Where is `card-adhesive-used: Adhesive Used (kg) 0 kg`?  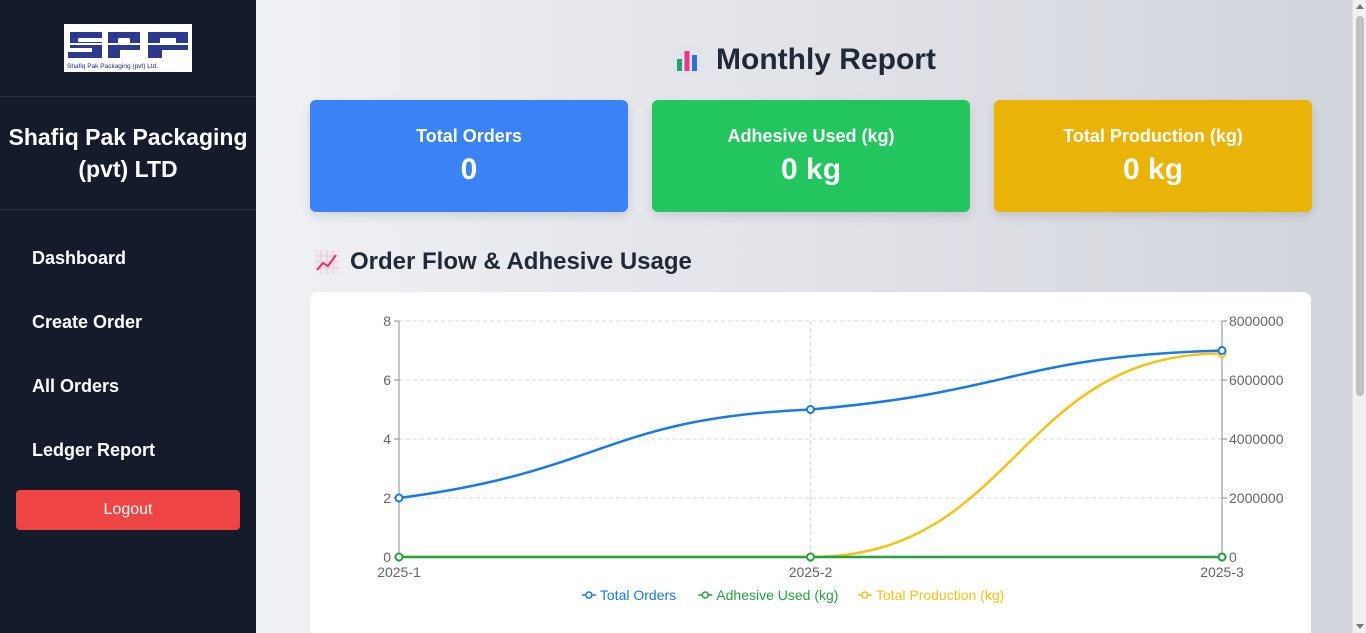 card-adhesive-used: Adhesive Used (kg) 0 kg is located at coordinates (811, 156).